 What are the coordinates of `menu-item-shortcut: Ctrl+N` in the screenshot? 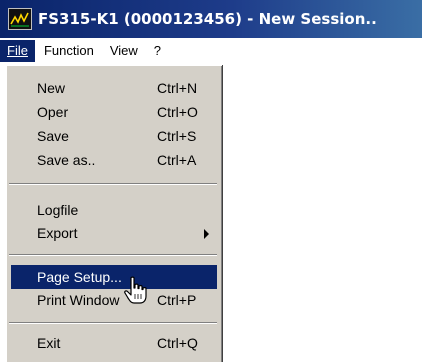 It's located at (177, 88).